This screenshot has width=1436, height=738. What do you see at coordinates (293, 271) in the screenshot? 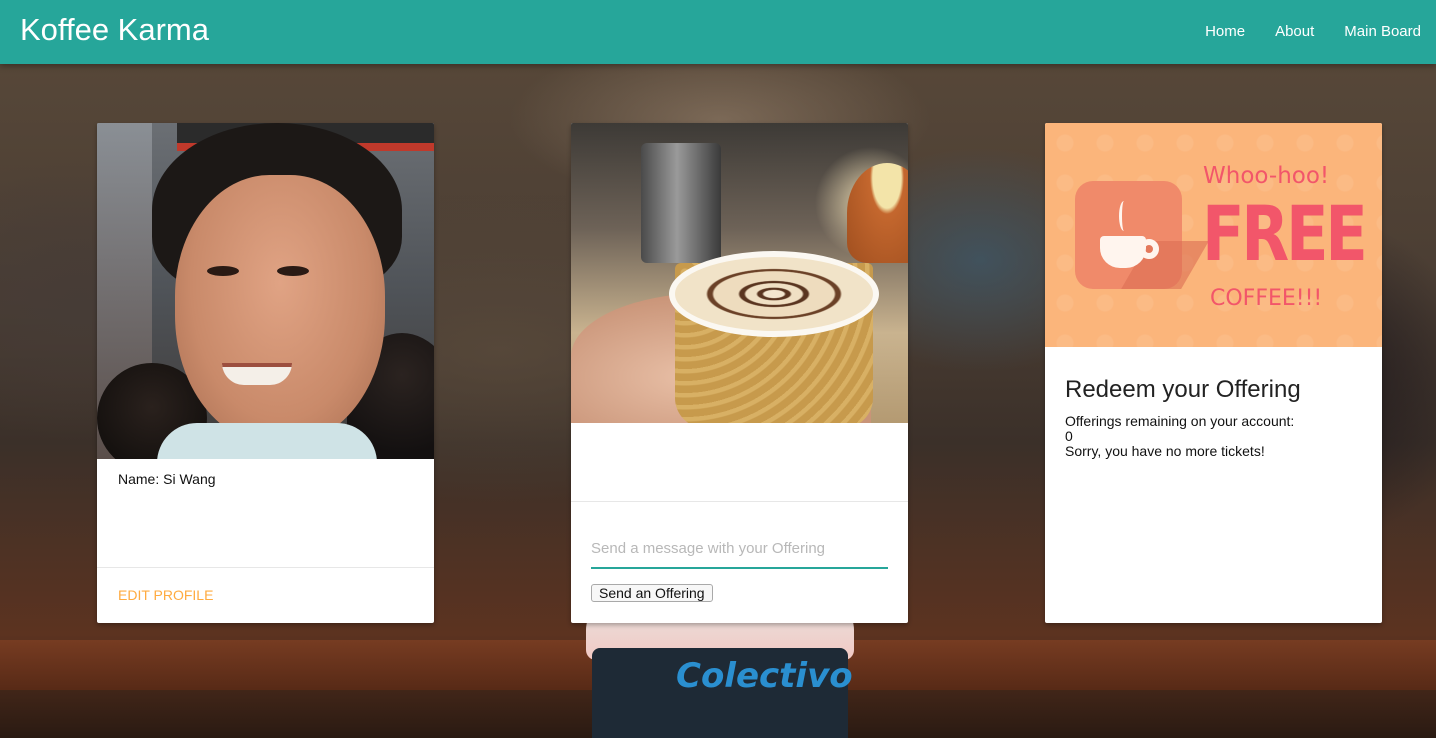
I see `photo-eye-right` at bounding box center [293, 271].